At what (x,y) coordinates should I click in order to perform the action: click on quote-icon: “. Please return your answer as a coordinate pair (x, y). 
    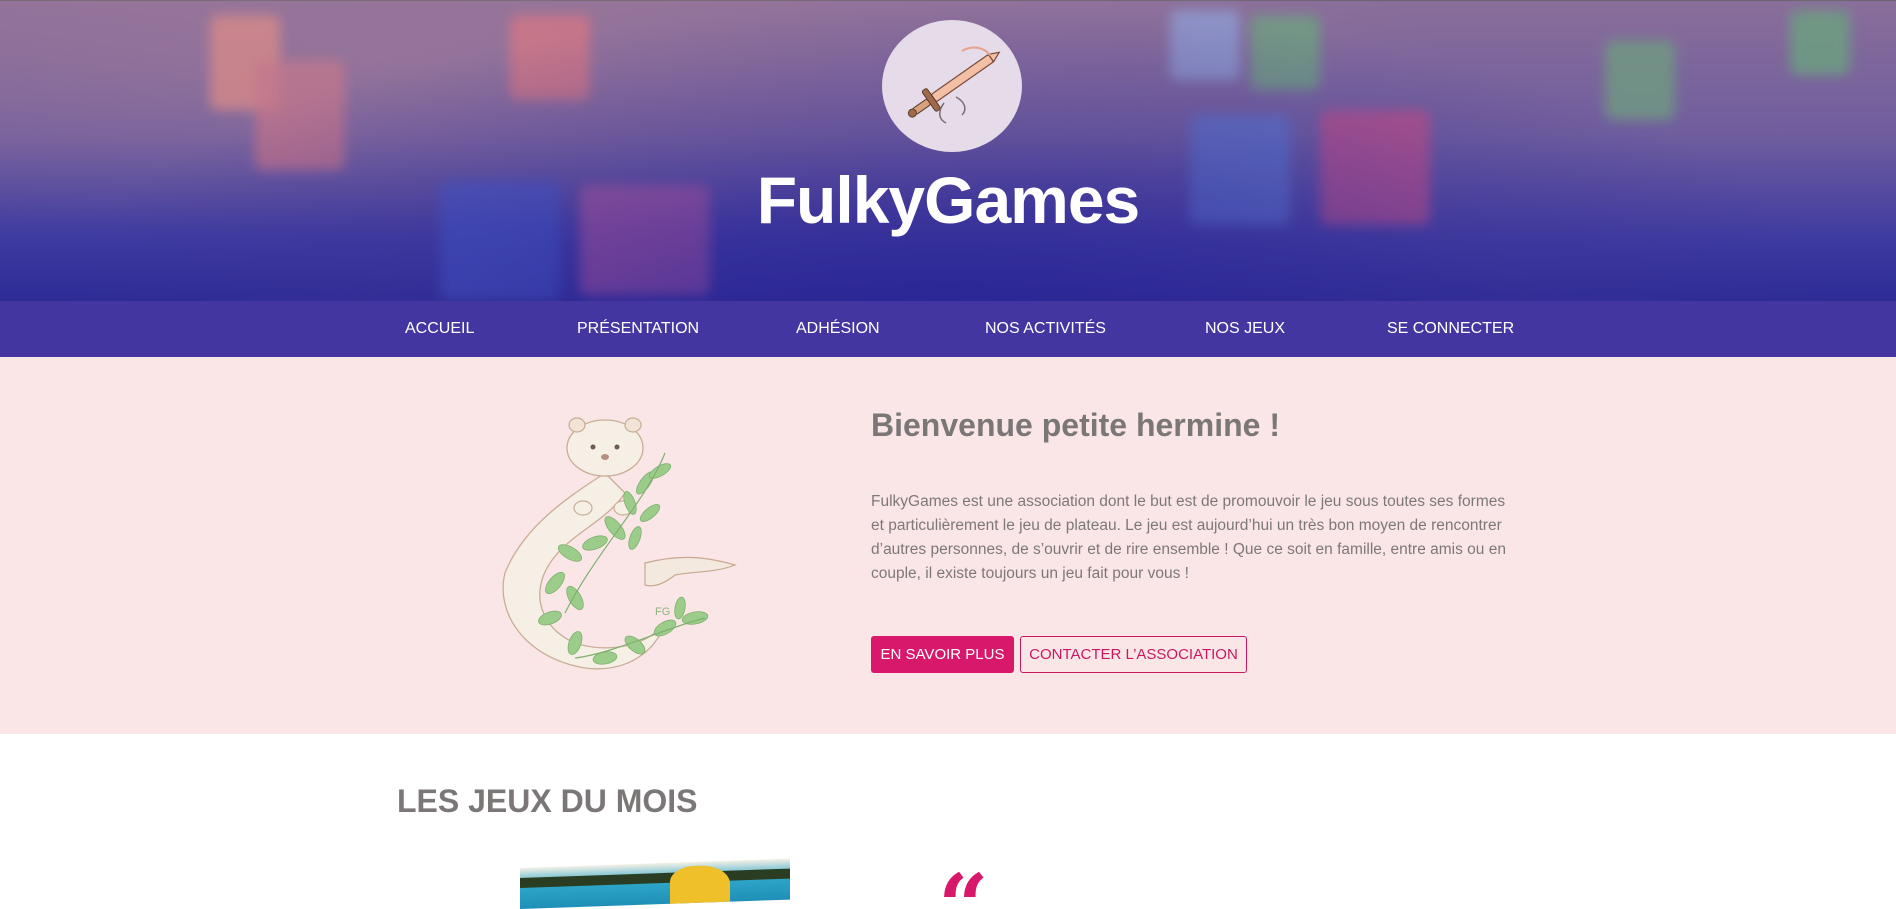
    Looking at the image, I should click on (963, 885).